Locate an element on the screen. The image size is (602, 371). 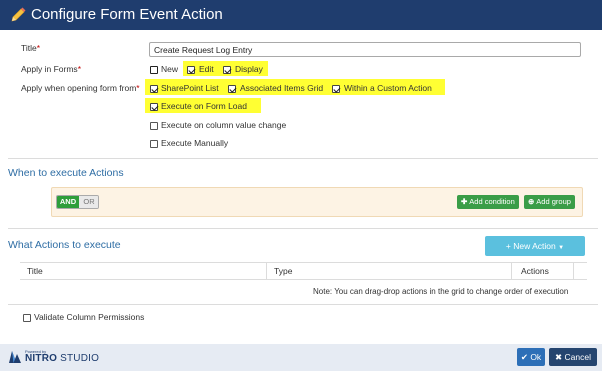
title-label: Title* is located at coordinates (31, 48).